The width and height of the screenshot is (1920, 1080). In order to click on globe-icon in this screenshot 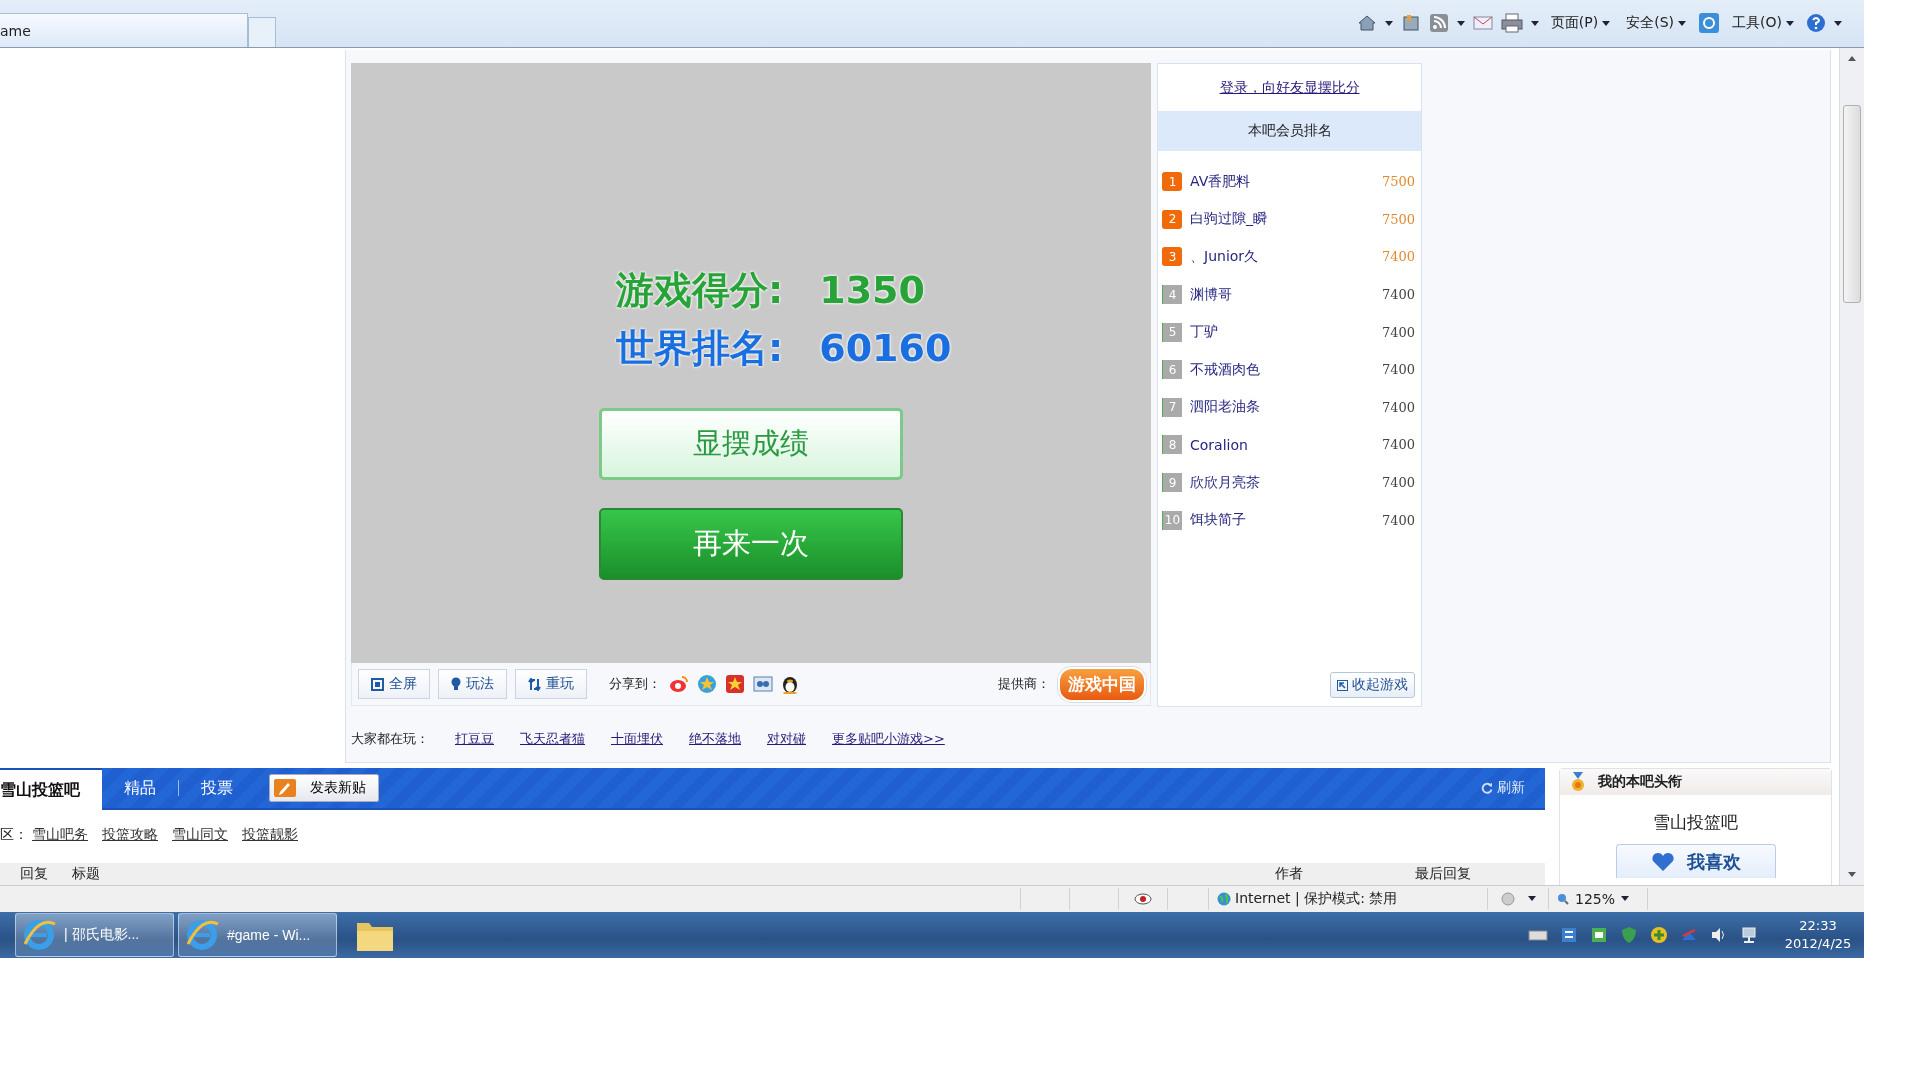, I will do `click(1224, 898)`.